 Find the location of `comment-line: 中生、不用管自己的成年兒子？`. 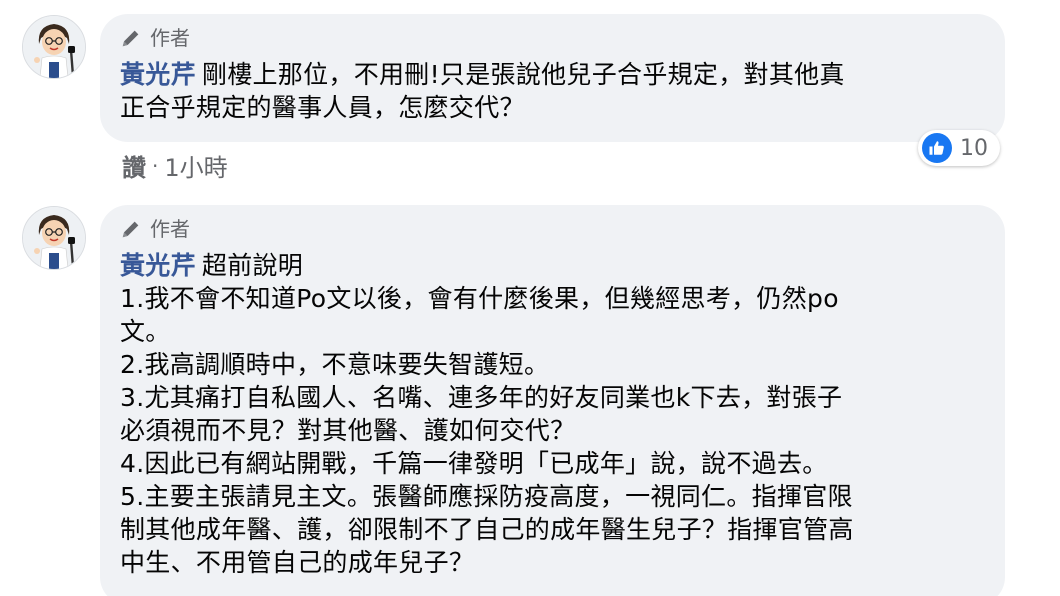

comment-line: 中生、不用管自己的成年兒子？ is located at coordinates (552, 562).